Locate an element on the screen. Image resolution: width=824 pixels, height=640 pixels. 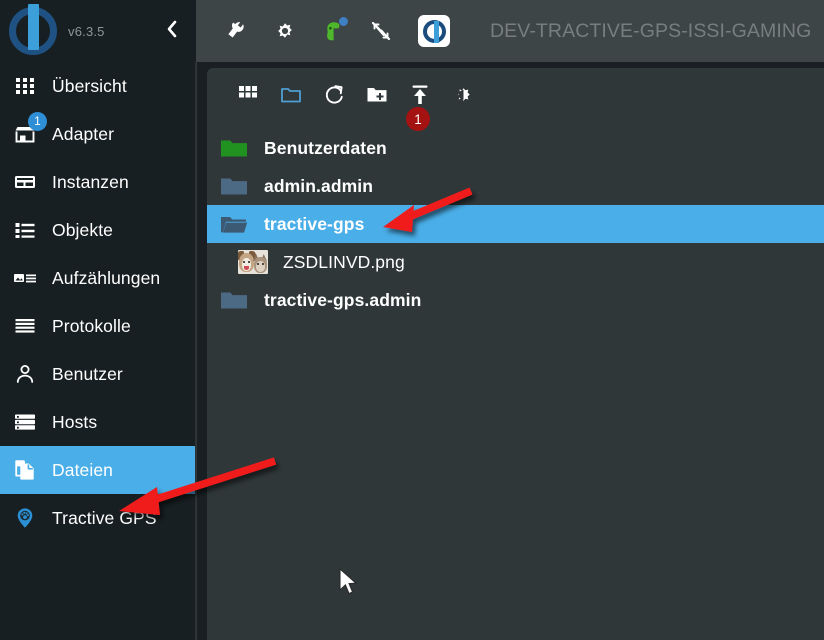
wrench-icon is located at coordinates (237, 31).